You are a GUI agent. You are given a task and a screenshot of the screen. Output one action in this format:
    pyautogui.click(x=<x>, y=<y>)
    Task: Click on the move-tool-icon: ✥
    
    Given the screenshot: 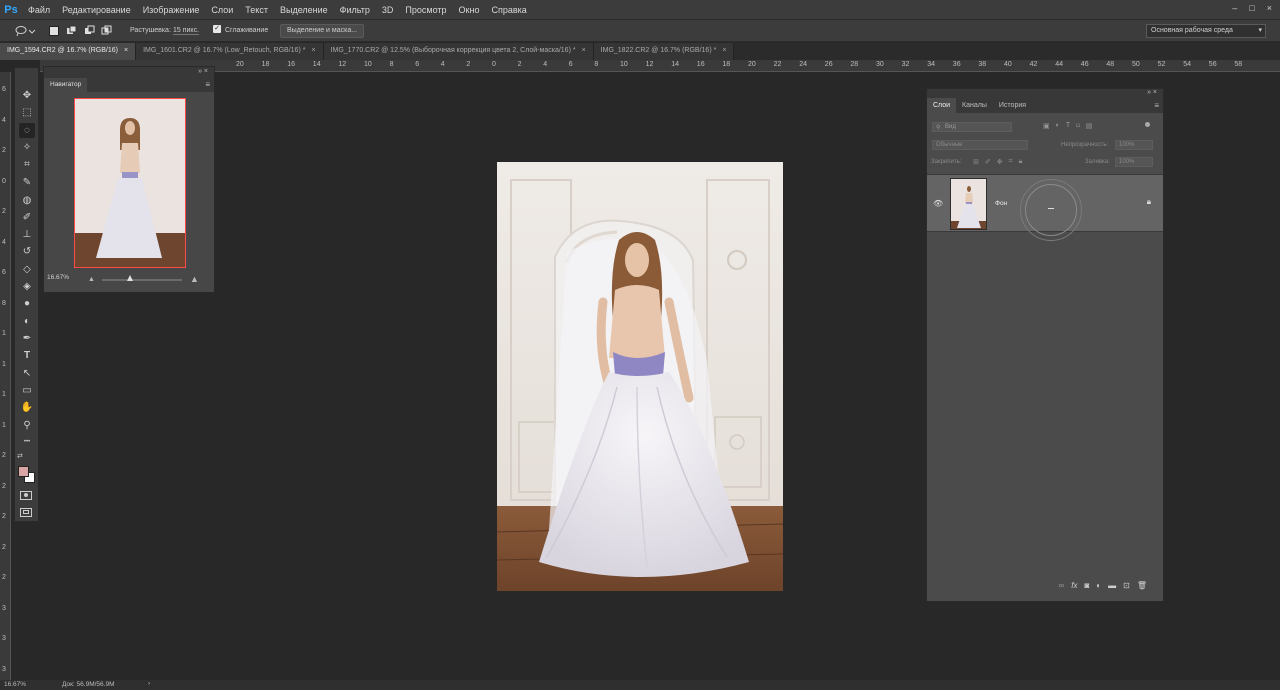 What is the action you would take?
    pyautogui.click(x=27, y=95)
    